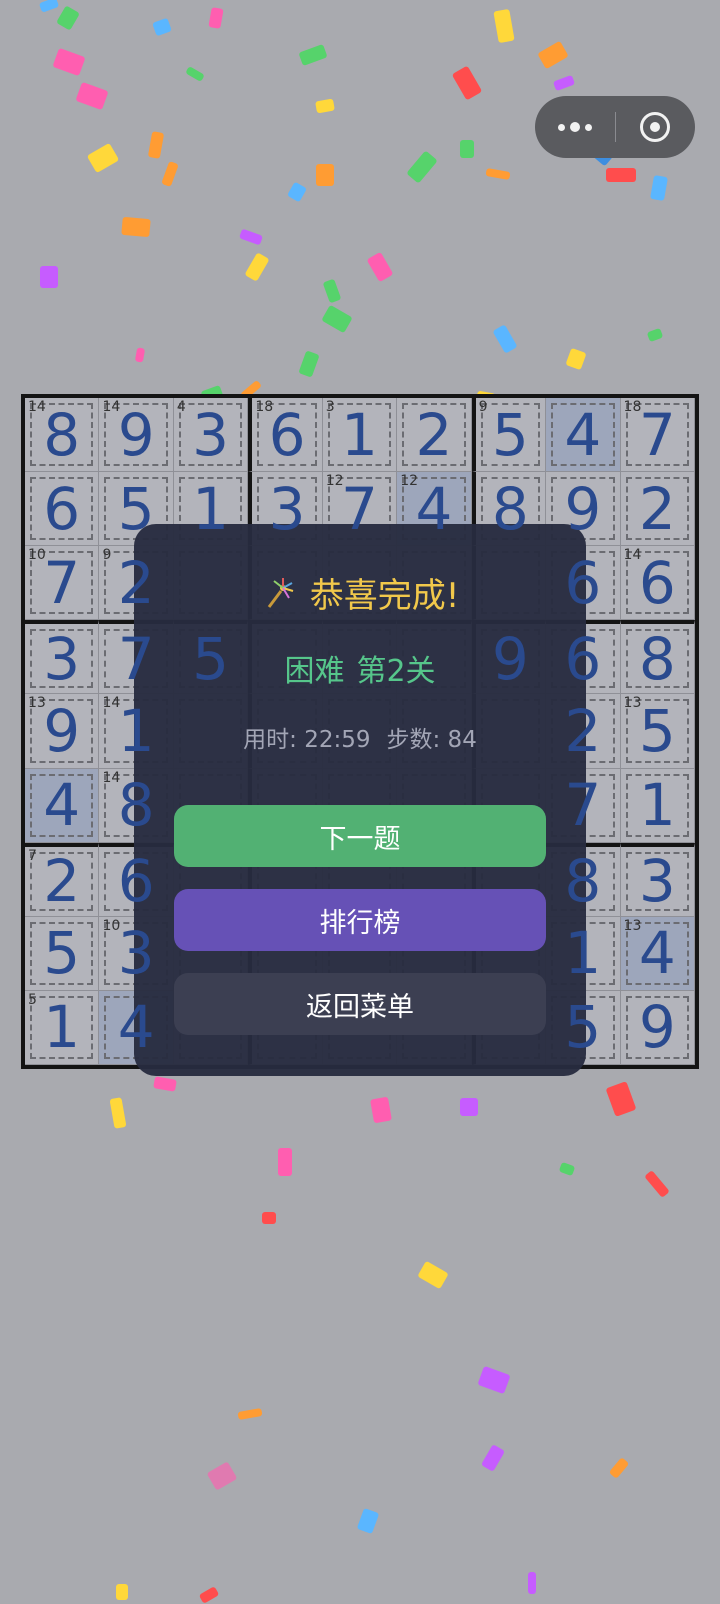  I want to click on cage-sum: 7, so click(32, 855).